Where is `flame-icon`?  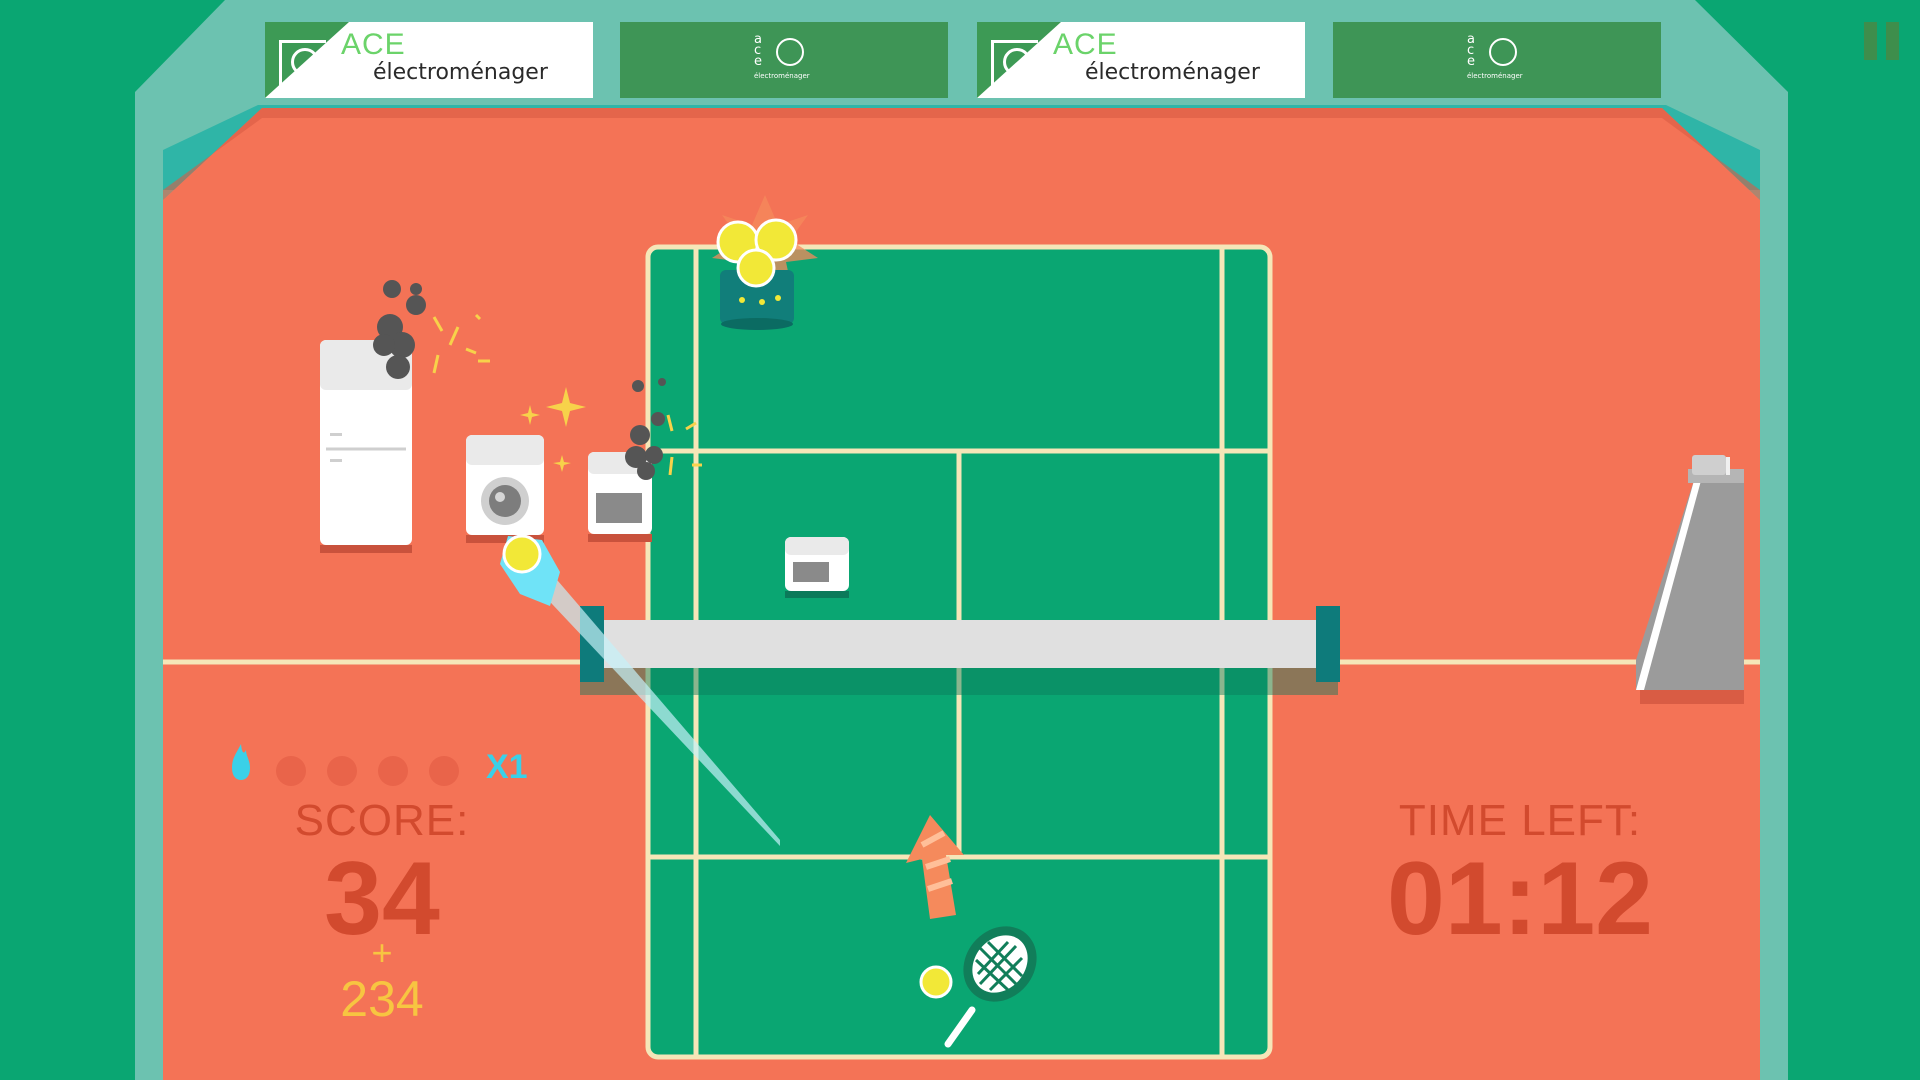 flame-icon is located at coordinates (241, 762).